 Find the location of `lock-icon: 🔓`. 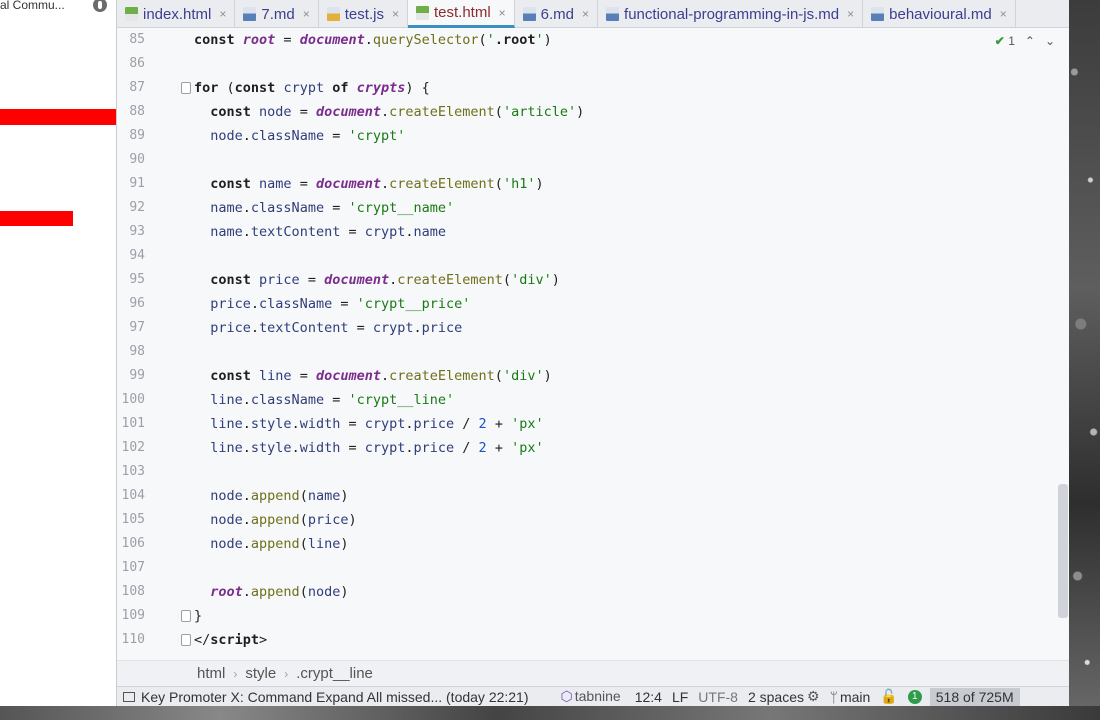

lock-icon: 🔓 is located at coordinates (888, 696).